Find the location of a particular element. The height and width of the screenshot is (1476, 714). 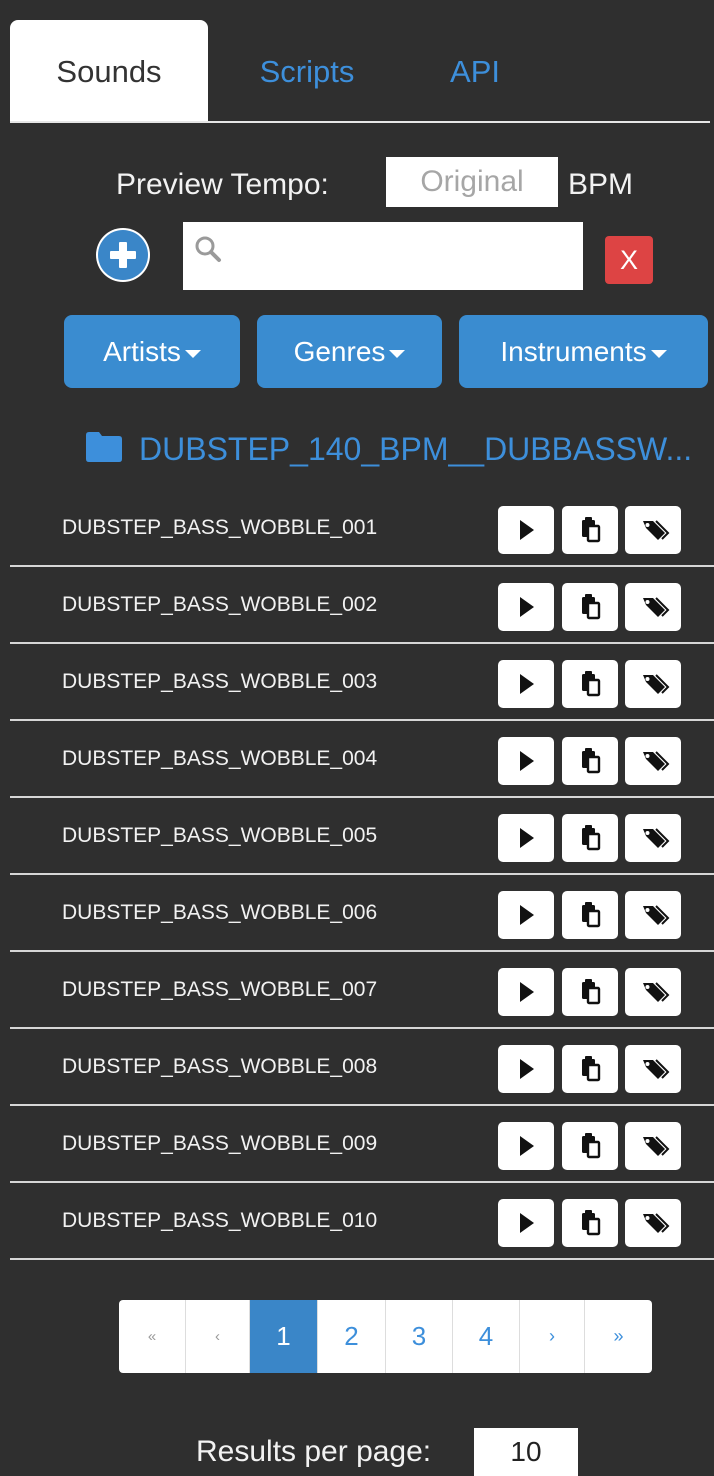

search-input is located at coordinates (399, 256).